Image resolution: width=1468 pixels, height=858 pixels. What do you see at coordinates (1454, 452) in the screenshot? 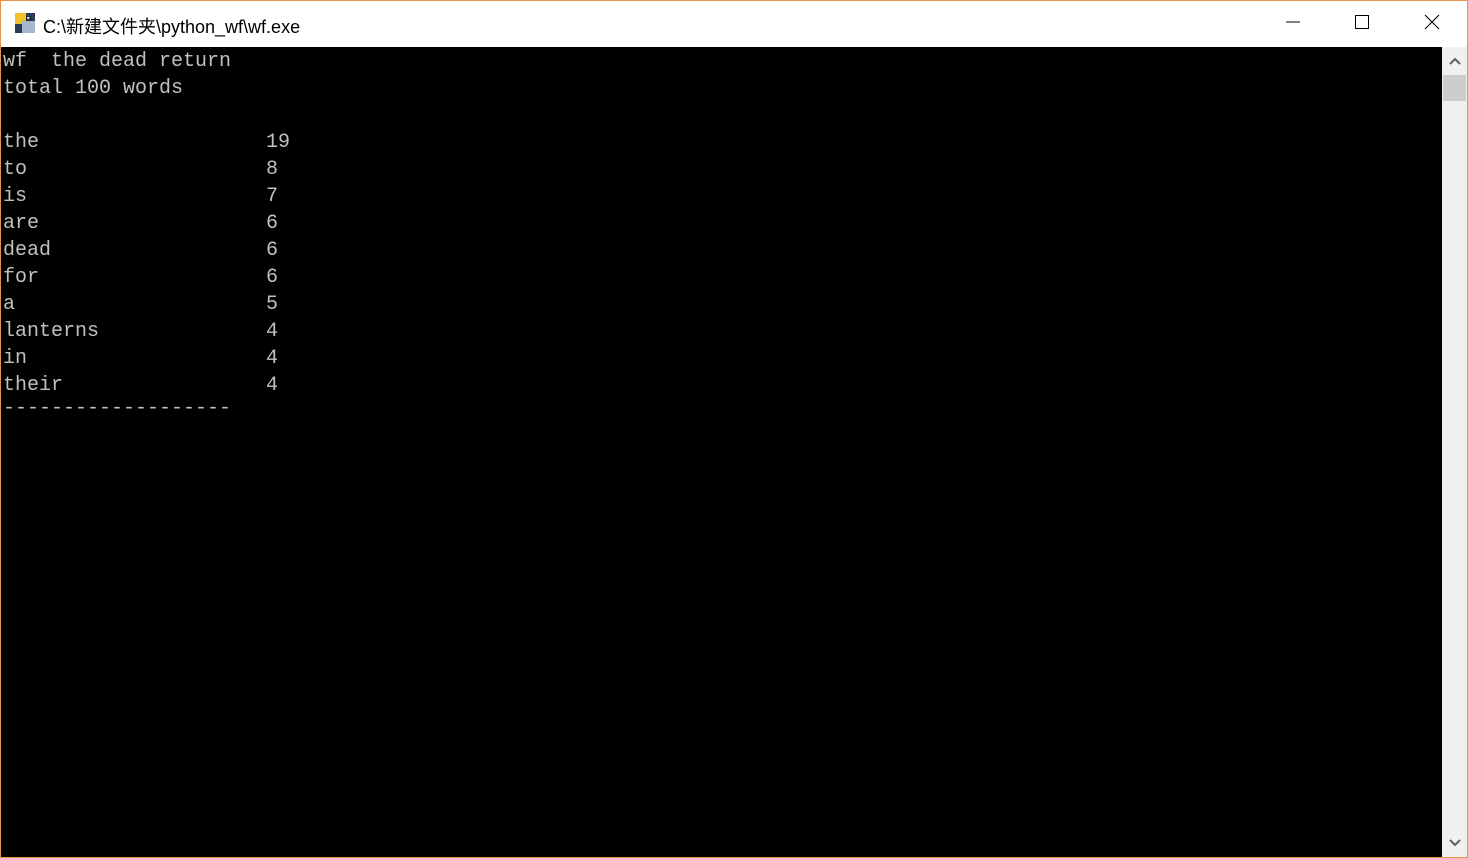
I see `vertical-scrollbar` at bounding box center [1454, 452].